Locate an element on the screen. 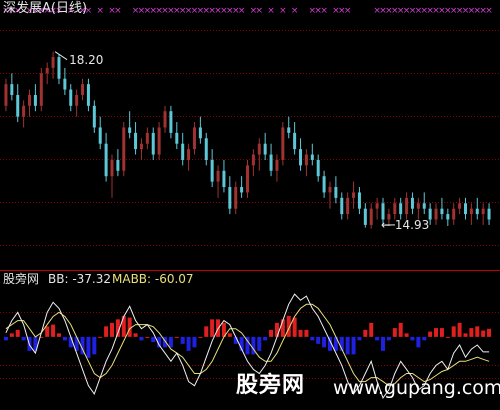 The image size is (500, 410). watermark-brand: 股旁网 is located at coordinates (271, 385).